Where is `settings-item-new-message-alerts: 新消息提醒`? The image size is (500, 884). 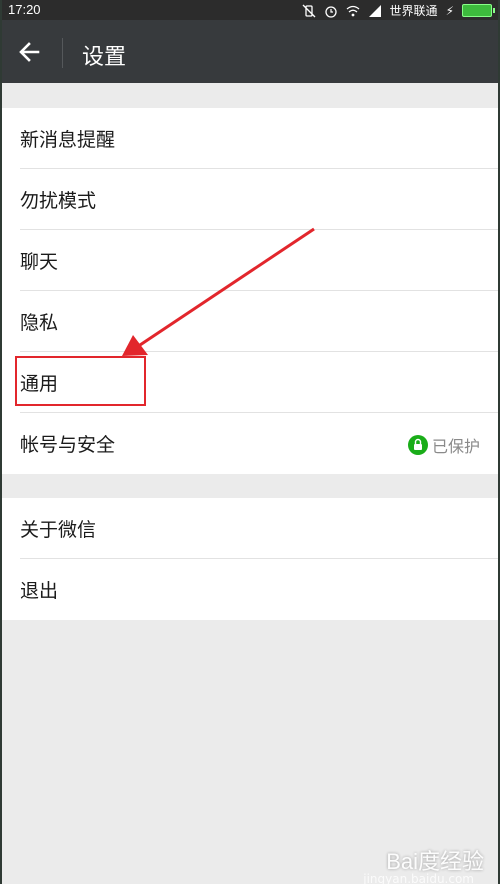 settings-item-new-message-alerts: 新消息提醒 is located at coordinates (259, 138).